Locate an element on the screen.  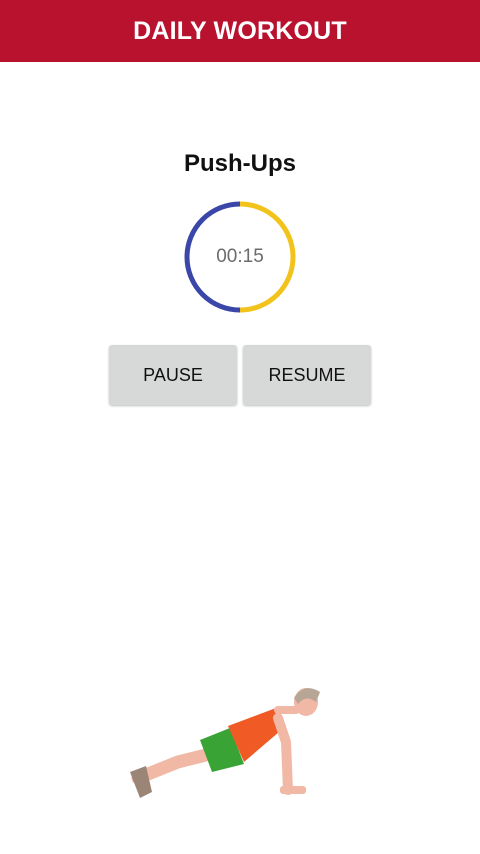
resume-button: RESUME is located at coordinates (307, 375).